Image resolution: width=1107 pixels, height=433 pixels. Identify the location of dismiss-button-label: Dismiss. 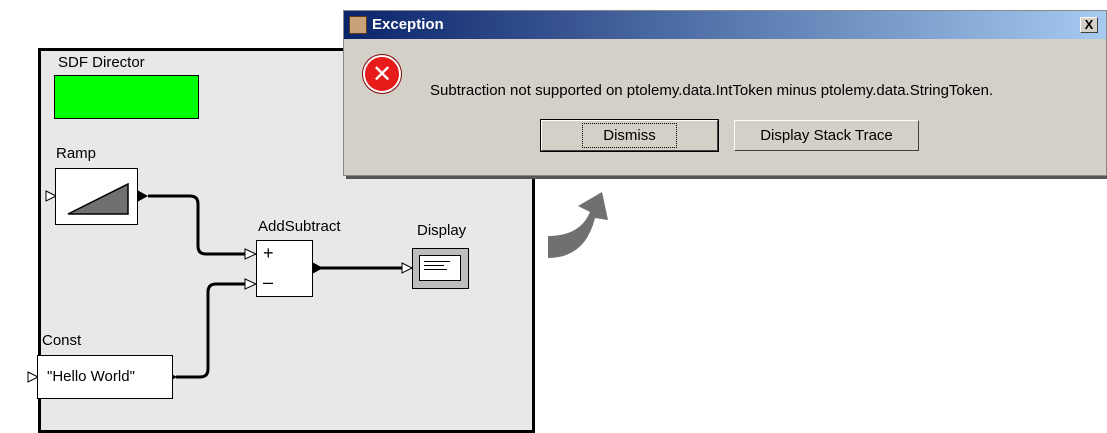
(629, 135).